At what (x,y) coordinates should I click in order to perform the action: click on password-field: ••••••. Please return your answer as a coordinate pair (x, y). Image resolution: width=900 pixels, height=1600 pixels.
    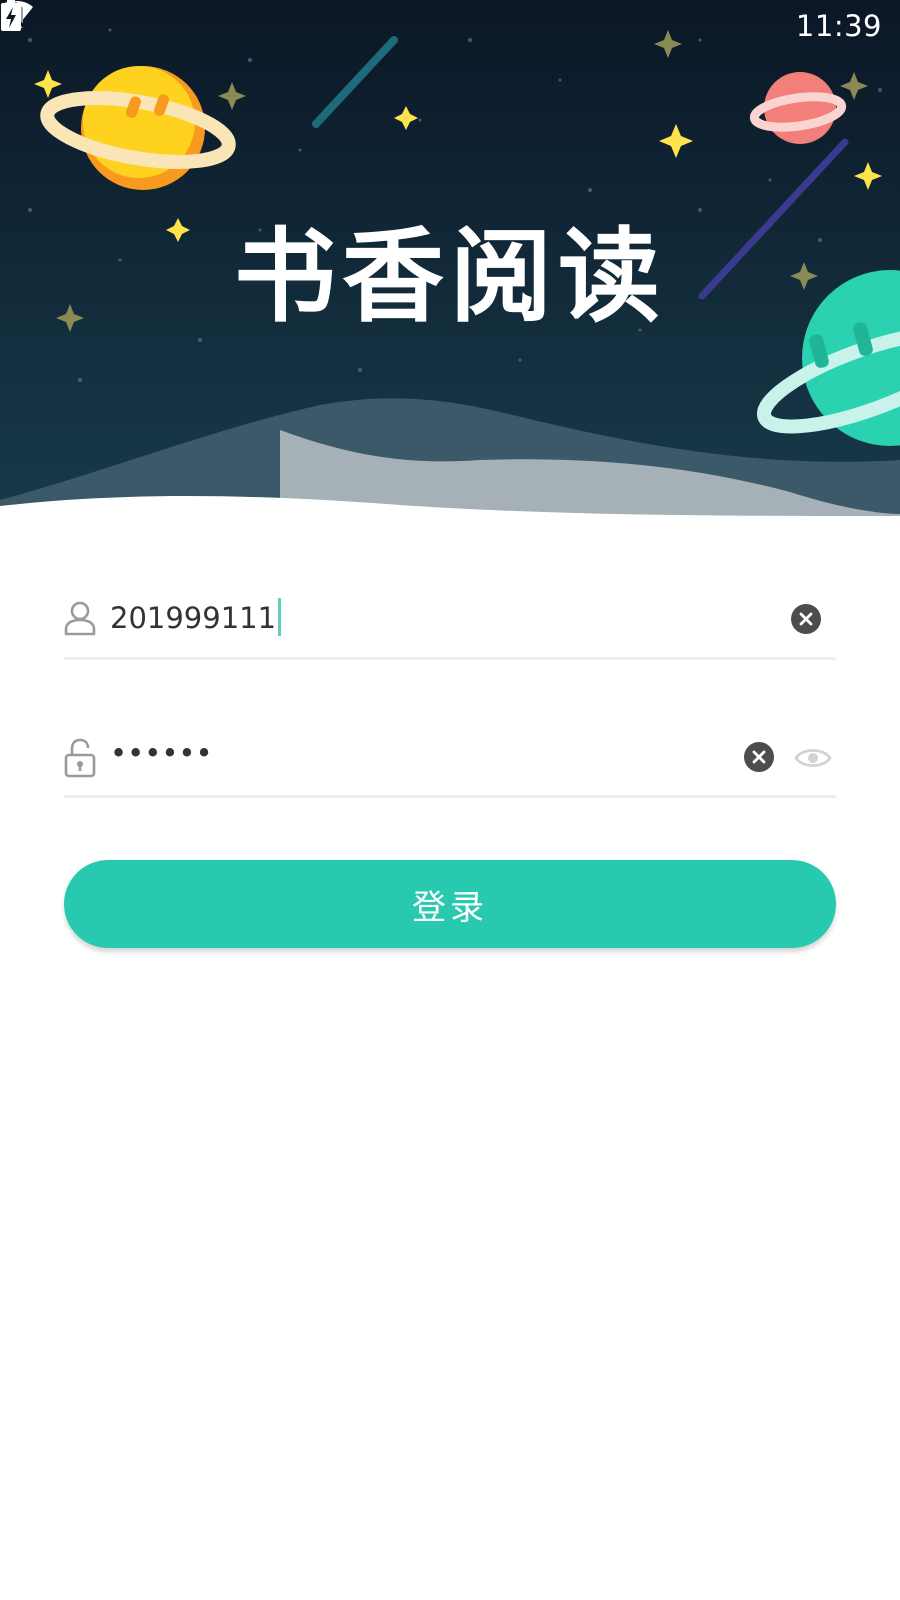
    Looking at the image, I should click on (450, 757).